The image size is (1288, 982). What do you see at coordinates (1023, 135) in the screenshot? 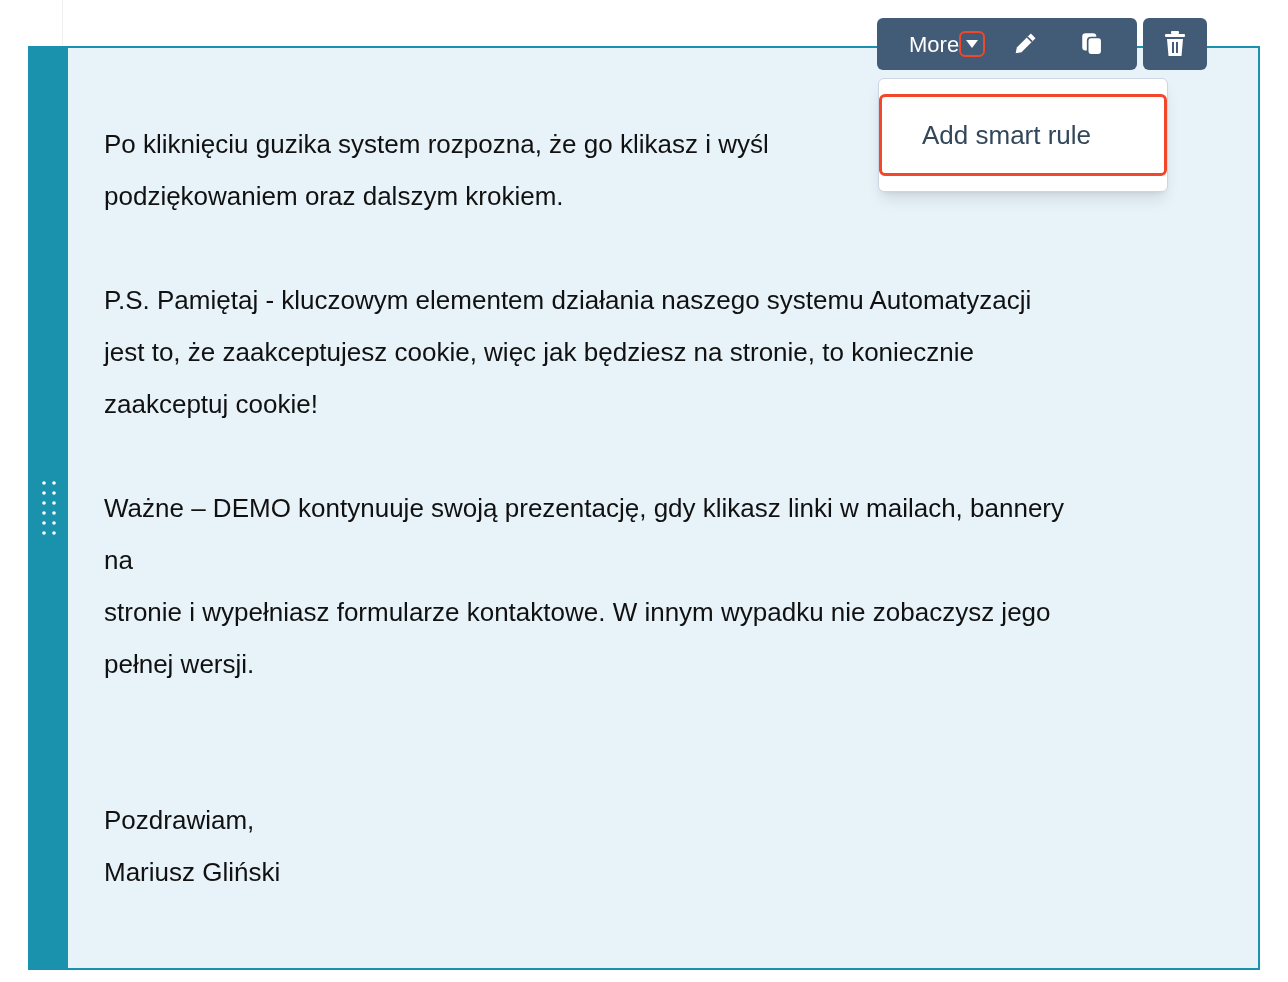
I see `menu-item: Add smart rule` at bounding box center [1023, 135].